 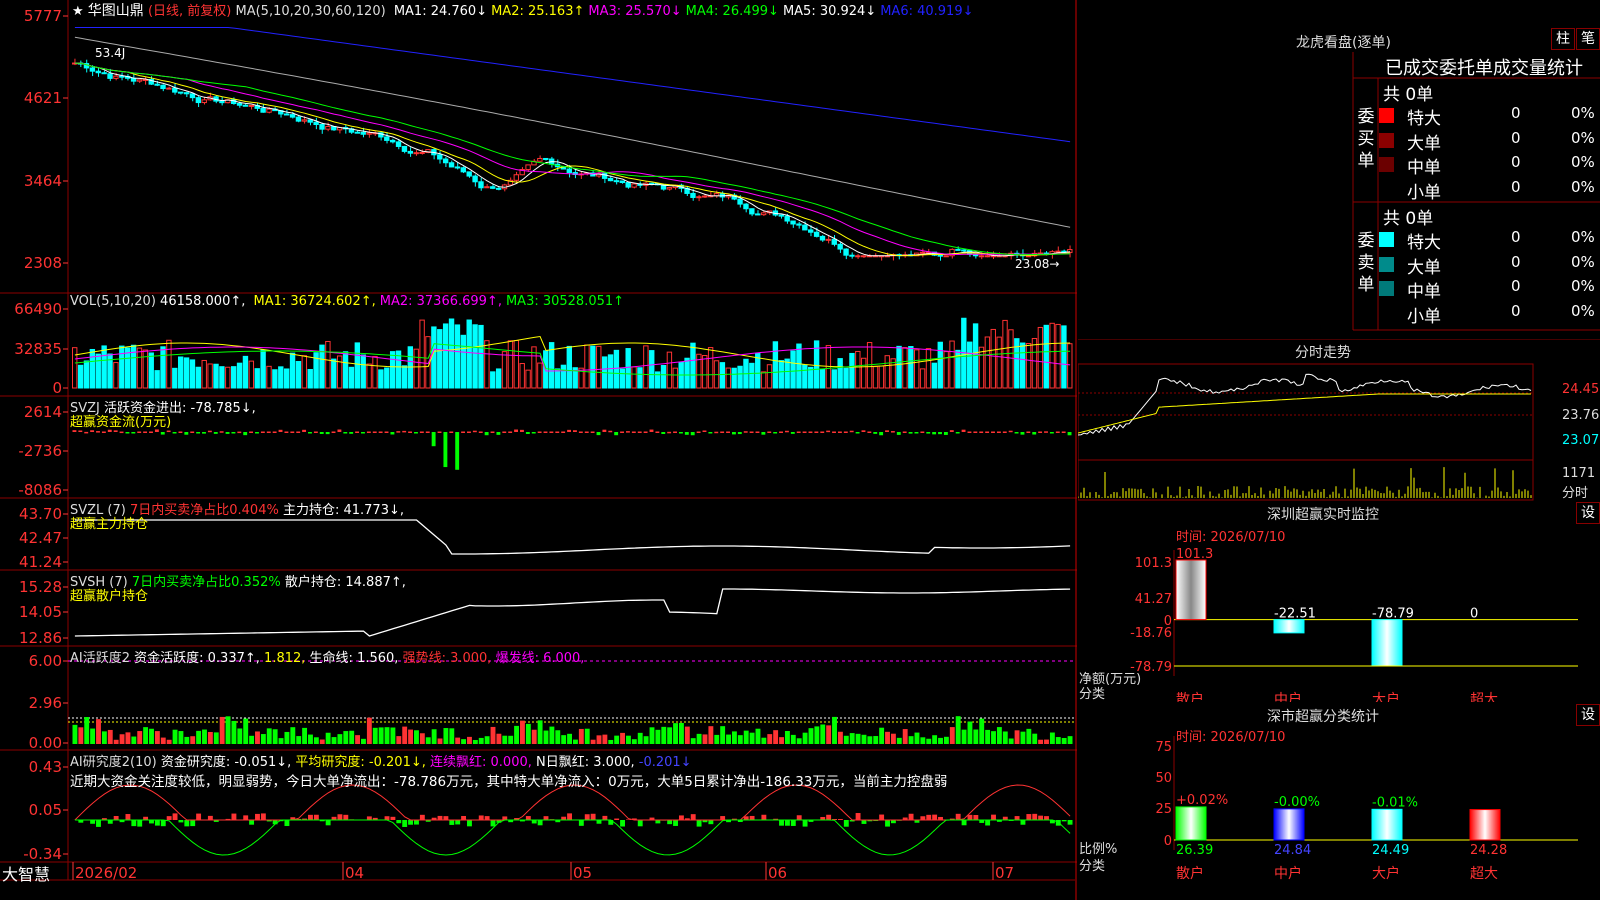 I want to click on classify-ytick: 25, so click(x=1163, y=809).